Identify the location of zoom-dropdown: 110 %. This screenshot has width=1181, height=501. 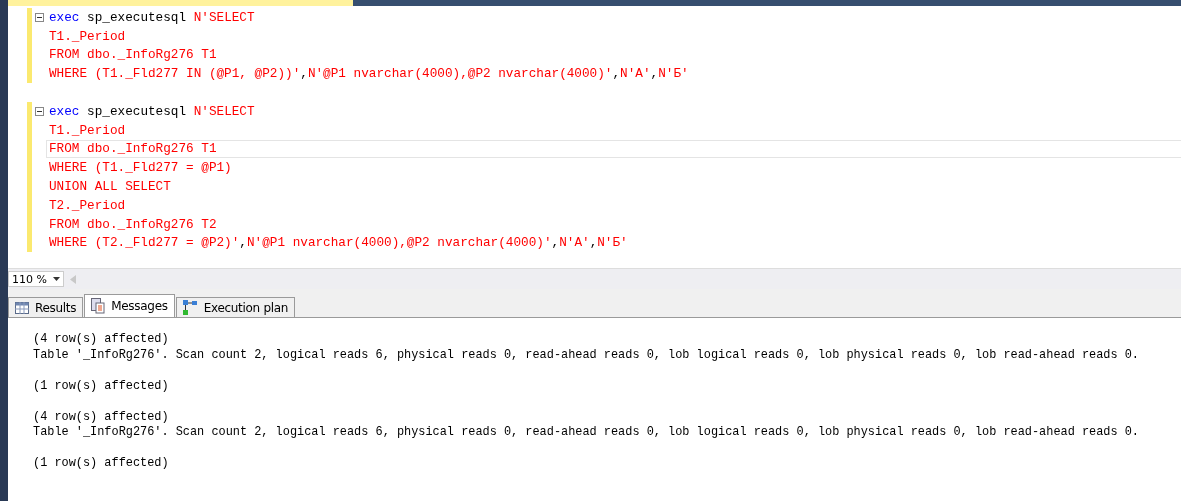
(36, 279).